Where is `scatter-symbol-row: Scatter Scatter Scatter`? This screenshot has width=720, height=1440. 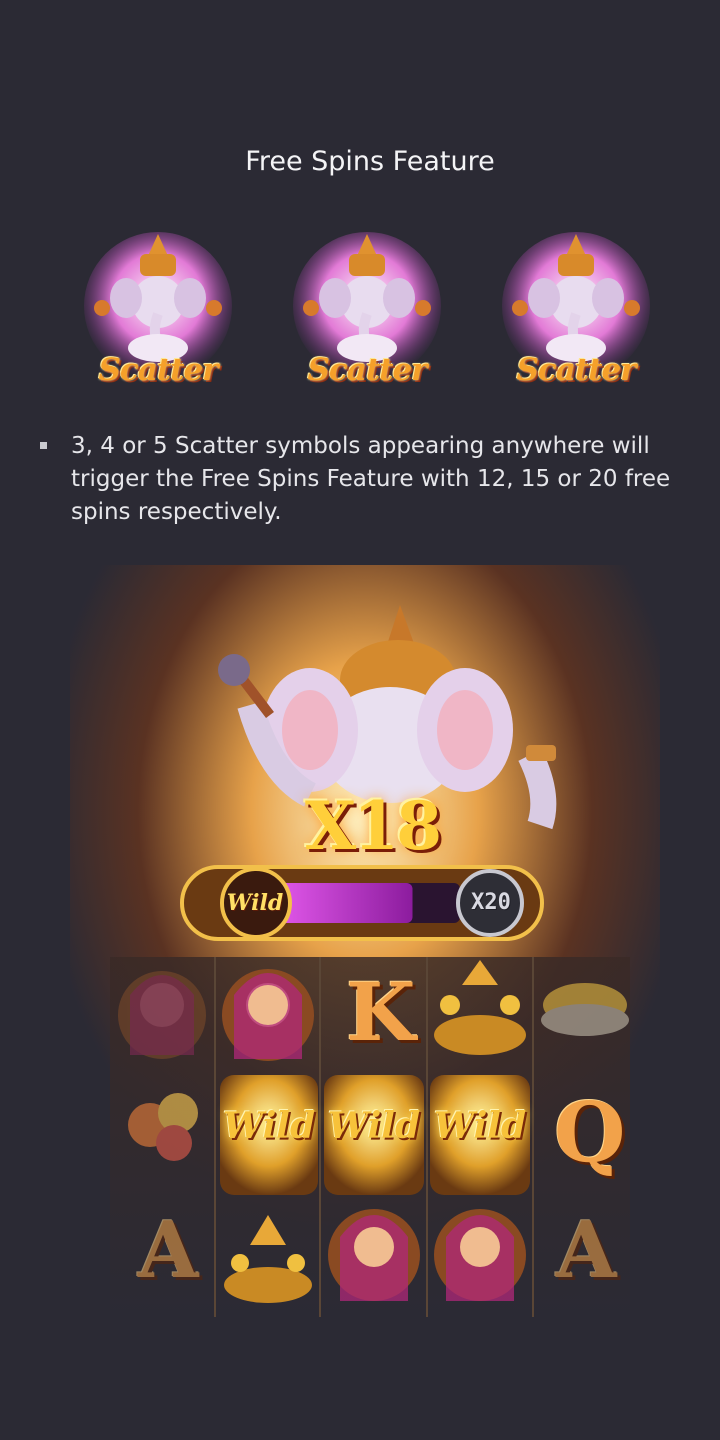
scatter-symbol-row: Scatter Scatter Scatter is located at coordinates (370, 310).